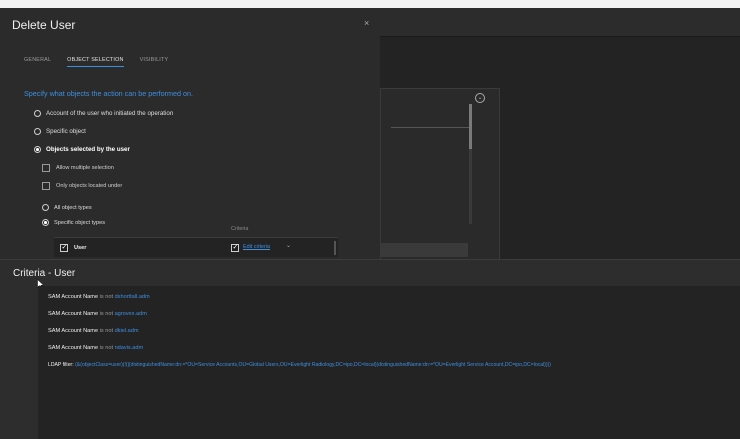 This screenshot has height=439, width=740. Describe the element at coordinates (235, 247) in the screenshot. I see `criteria-checkbox-checked-icon` at that location.